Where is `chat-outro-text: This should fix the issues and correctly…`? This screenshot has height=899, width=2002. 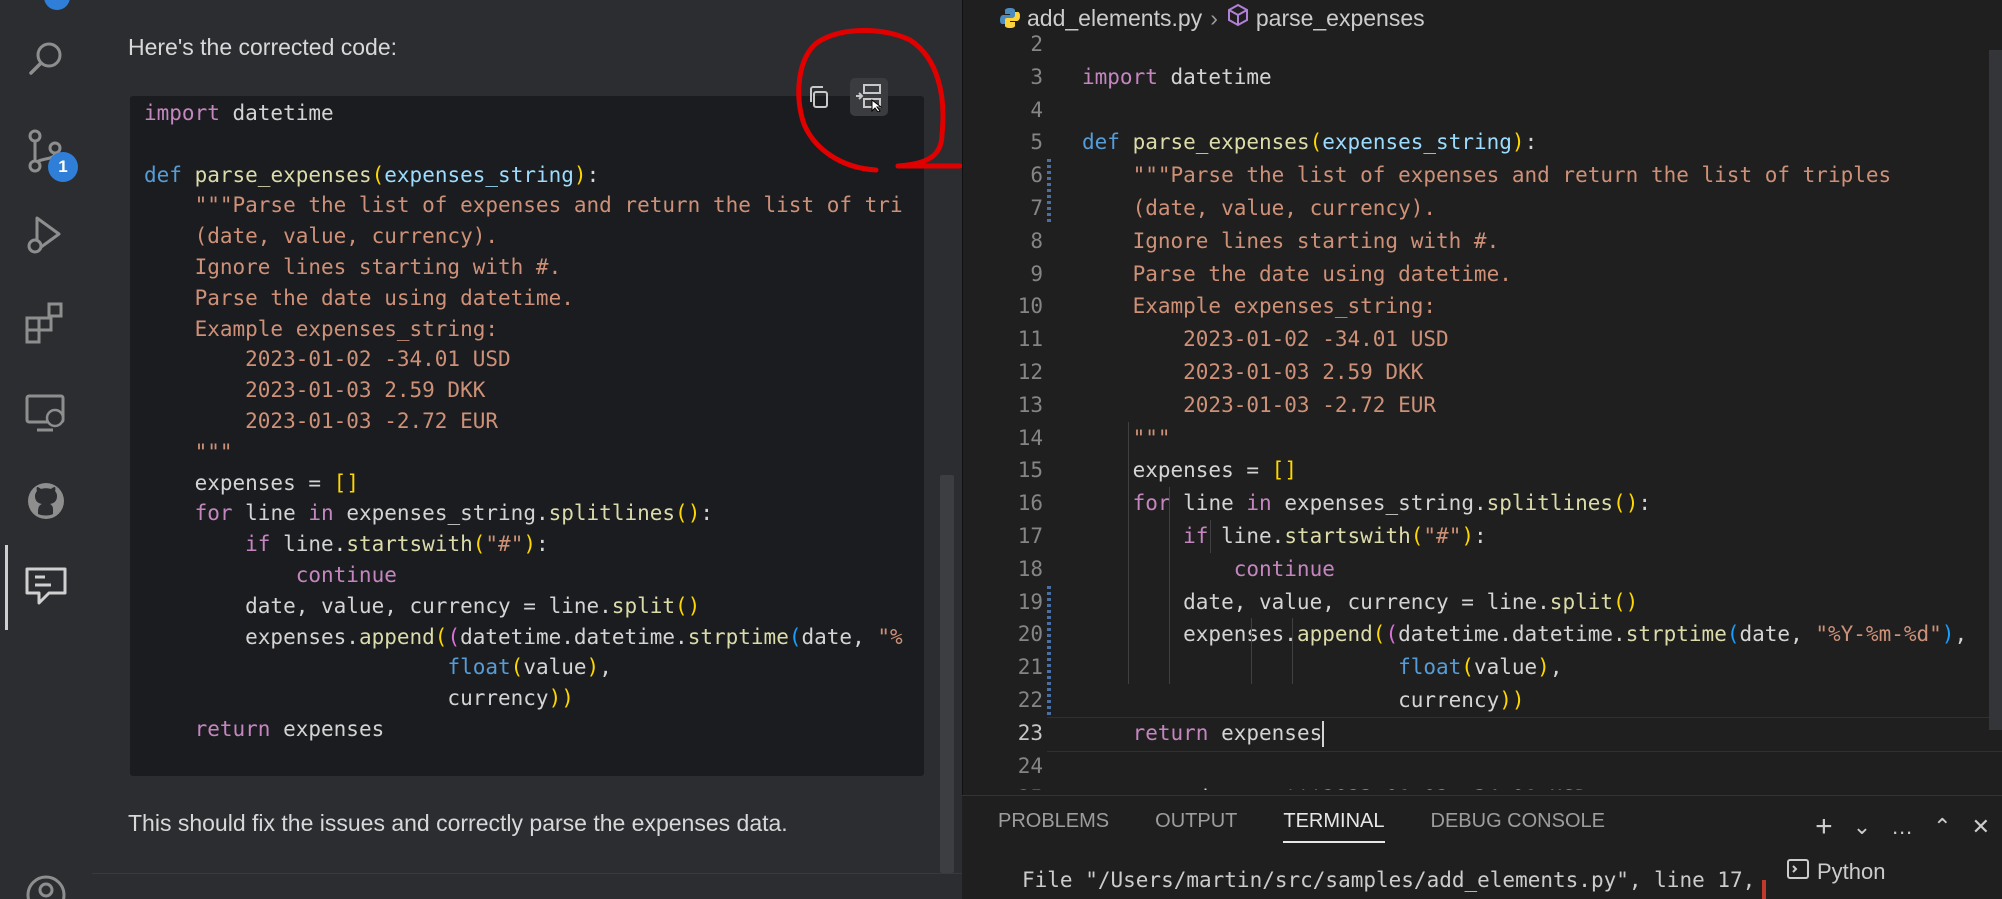 chat-outro-text: This should fix the issues and correctly… is located at coordinates (458, 823).